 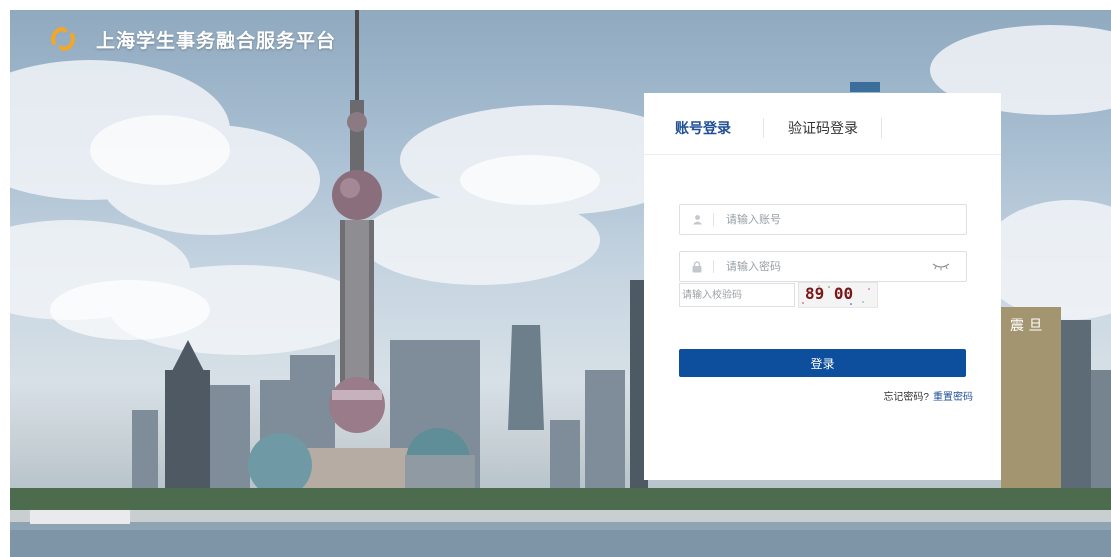 I want to click on tab-account-login: 账号登录, so click(x=703, y=124).